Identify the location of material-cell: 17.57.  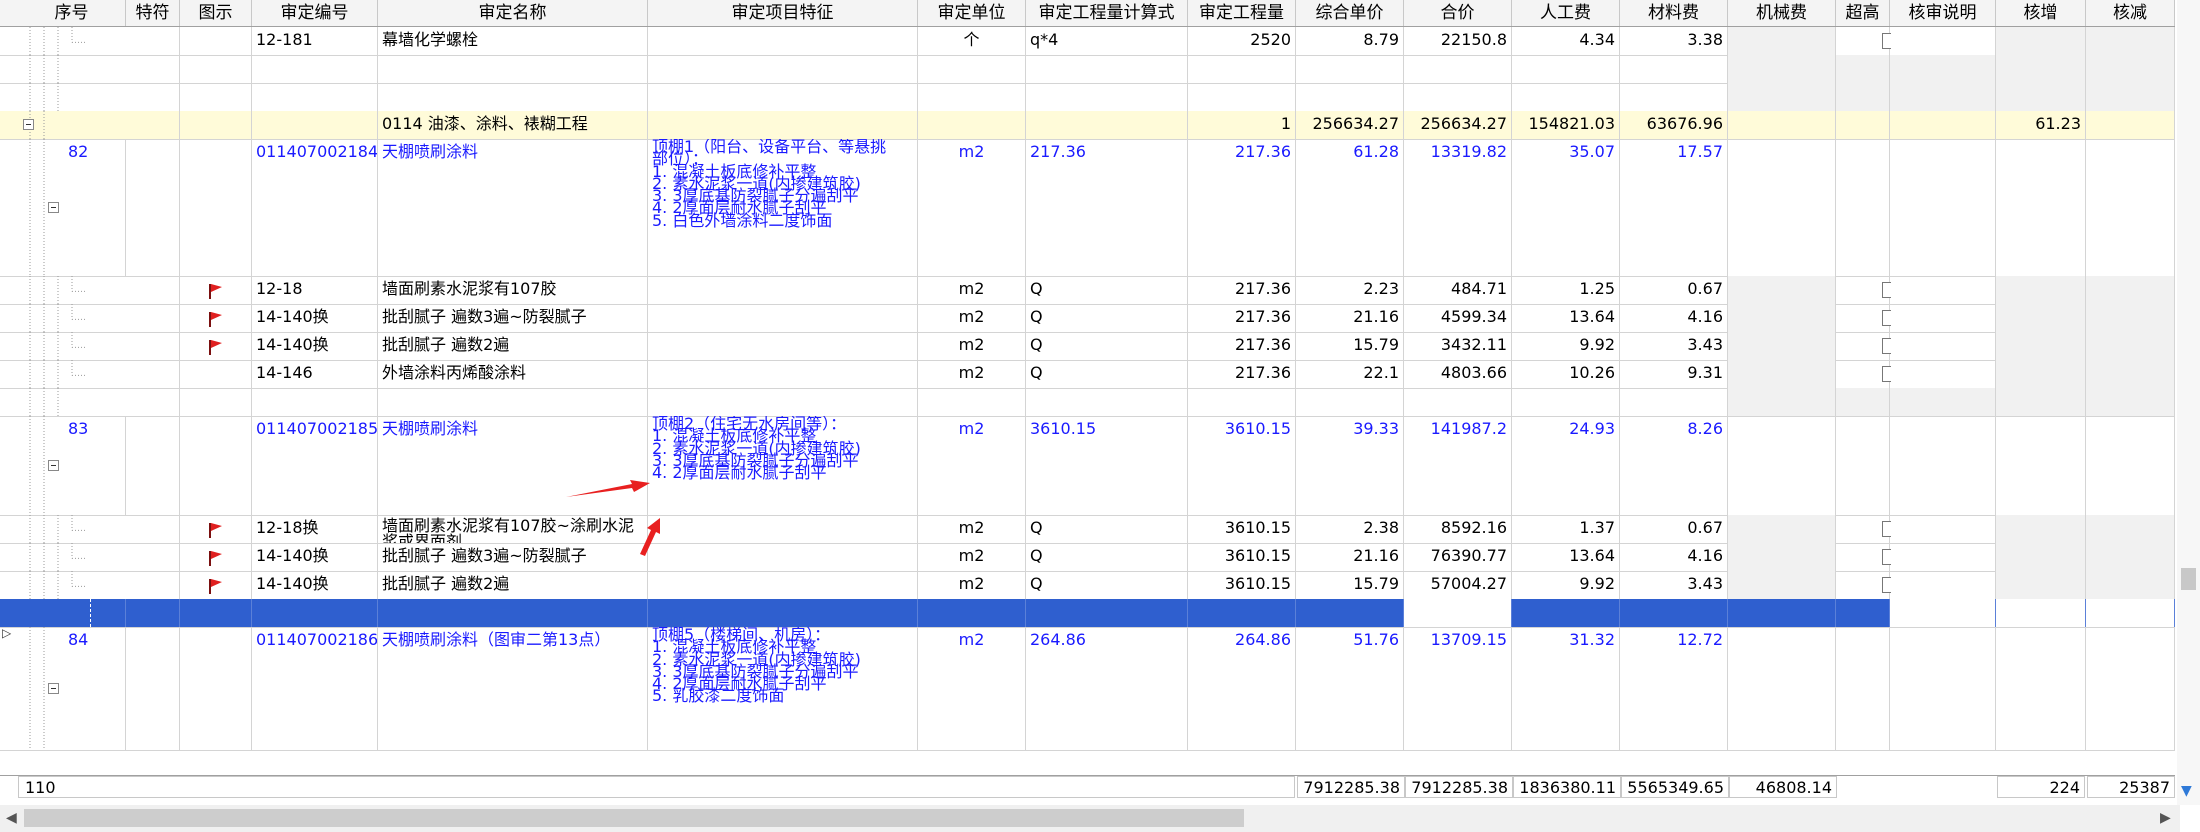
(1674, 207).